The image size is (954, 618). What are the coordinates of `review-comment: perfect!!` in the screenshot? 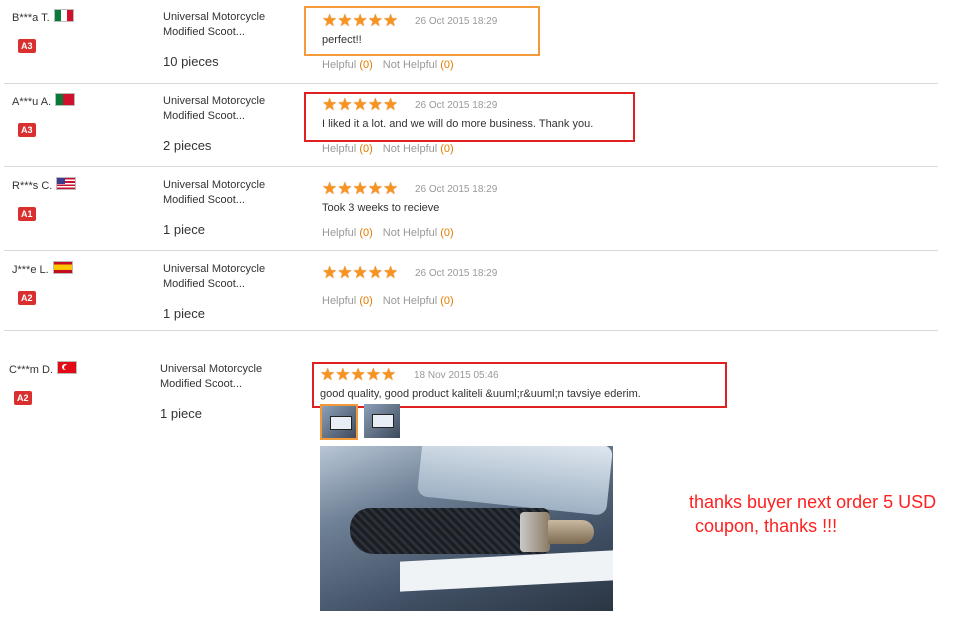 It's located at (342, 40).